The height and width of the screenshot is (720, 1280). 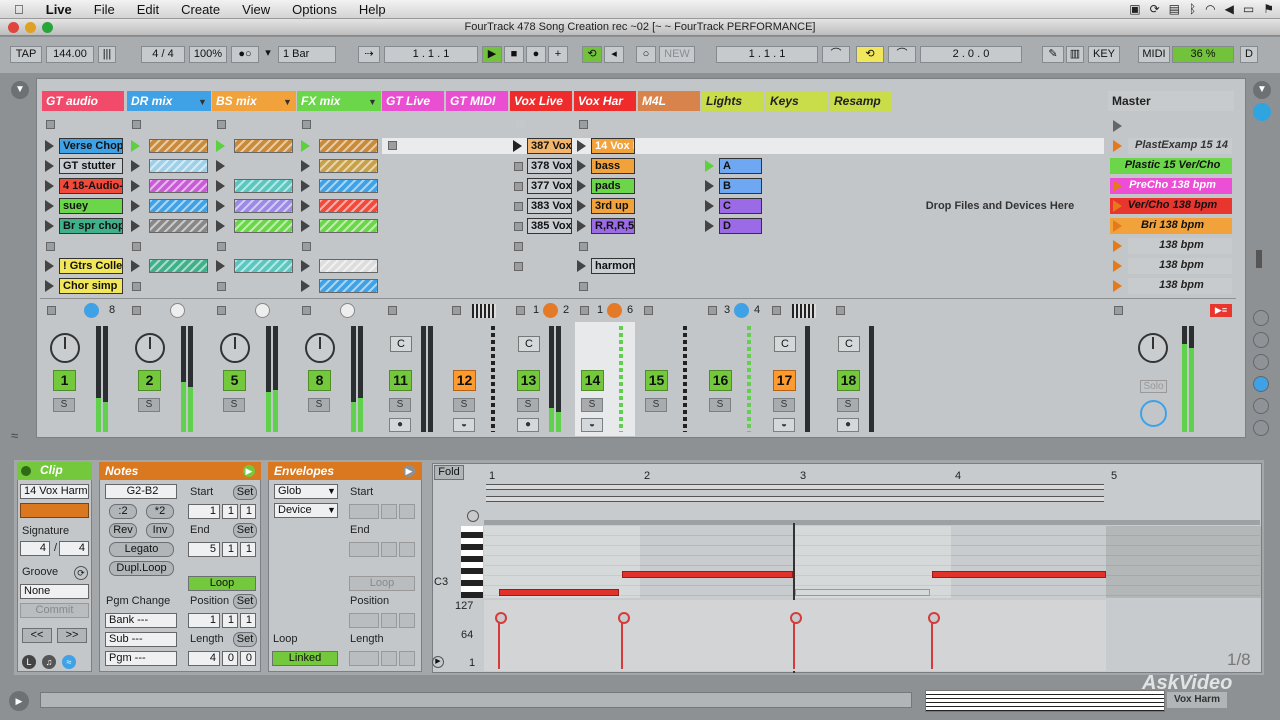 I want to click on track-header-m4l: M4L, so click(x=669, y=101).